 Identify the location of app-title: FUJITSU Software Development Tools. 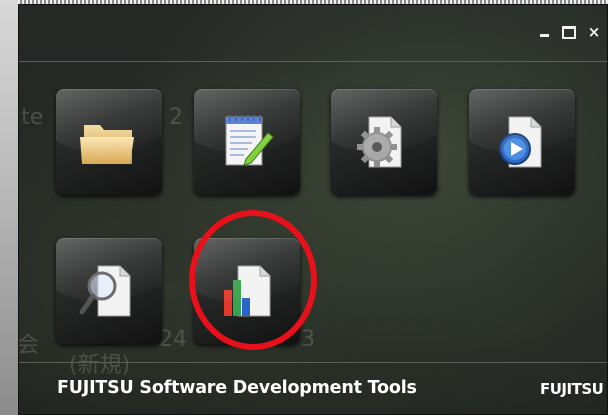
(237, 388).